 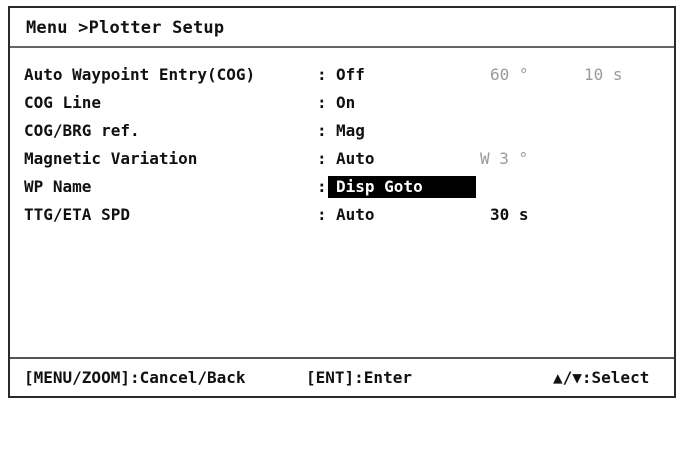 I want to click on setting-label: COG/BRG ref., so click(x=82, y=130).